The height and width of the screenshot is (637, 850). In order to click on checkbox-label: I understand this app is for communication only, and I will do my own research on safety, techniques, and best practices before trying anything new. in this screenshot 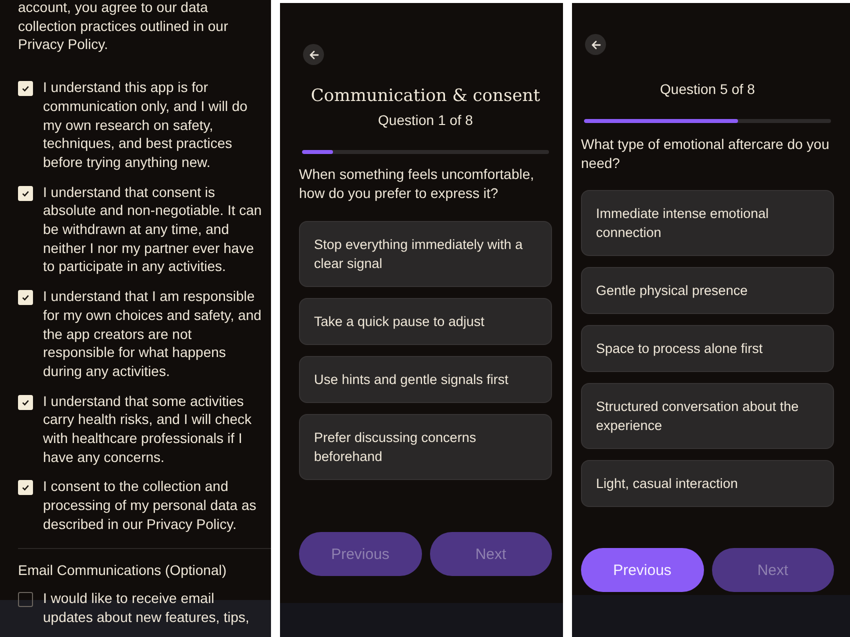, I will do `click(145, 125)`.